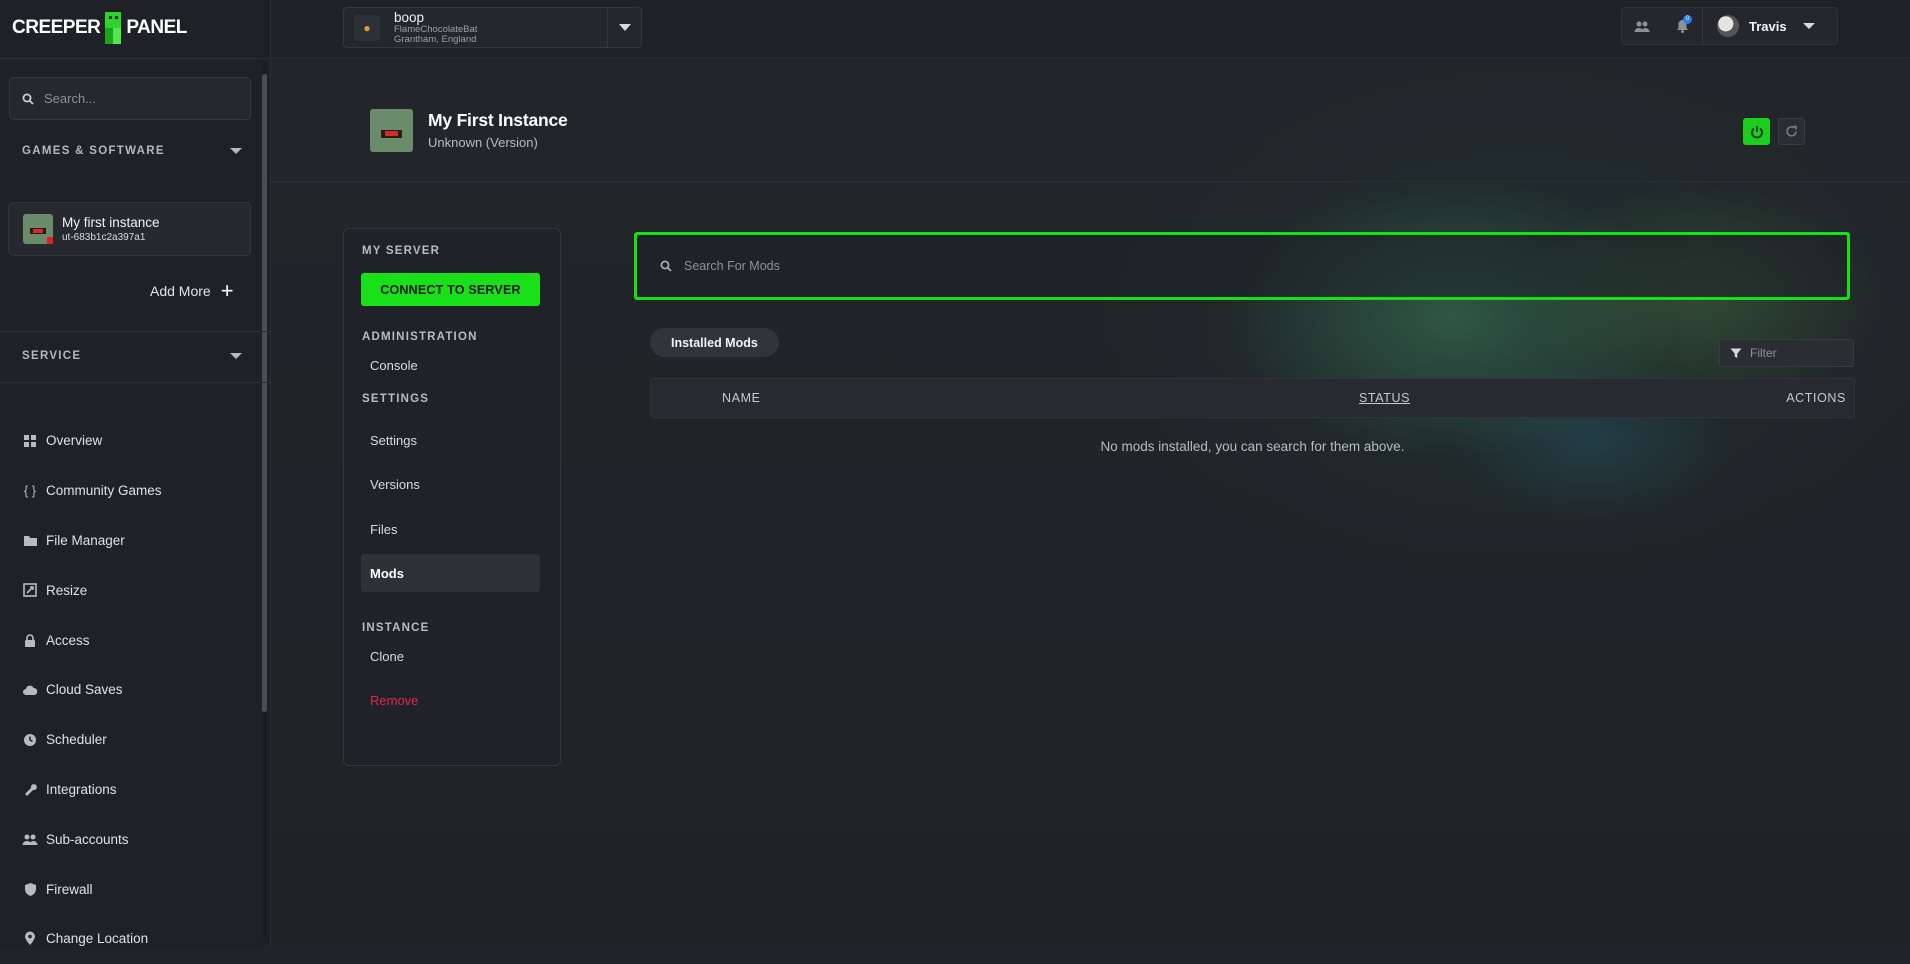 This screenshot has height=964, width=1910. I want to click on sidebar-item-sub-accounts: Sub-accounts, so click(92, 839).